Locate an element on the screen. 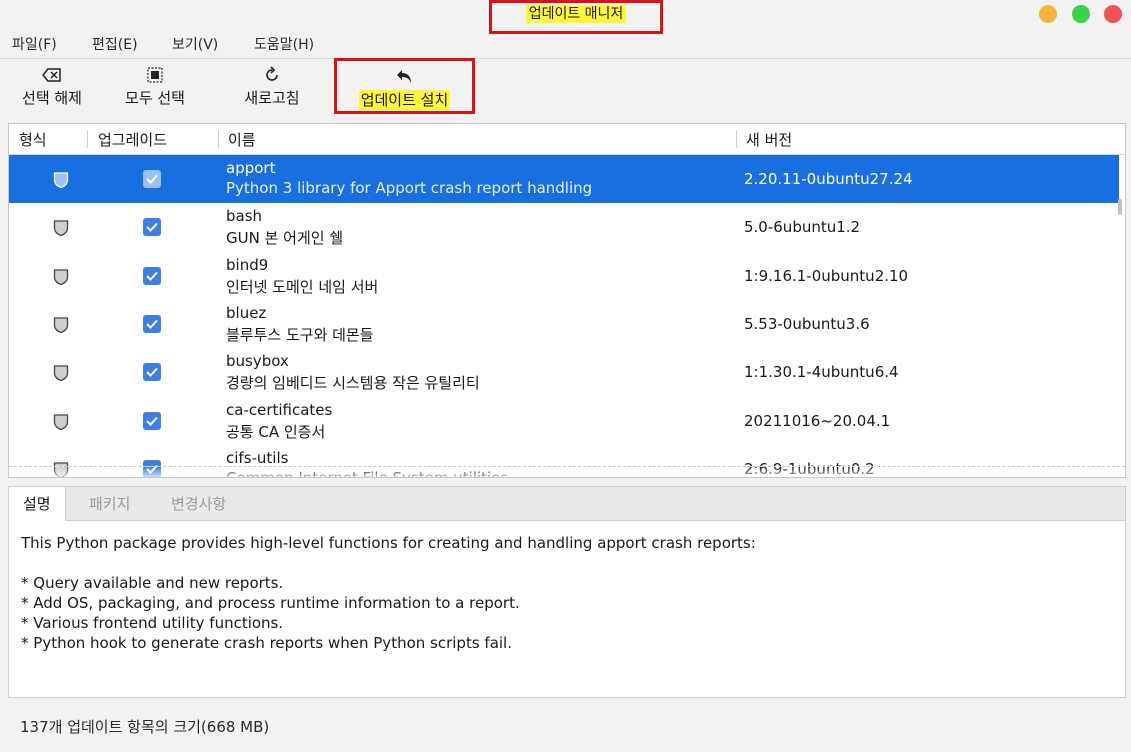 The width and height of the screenshot is (1131, 752). package-name: apport is located at coordinates (251, 168).